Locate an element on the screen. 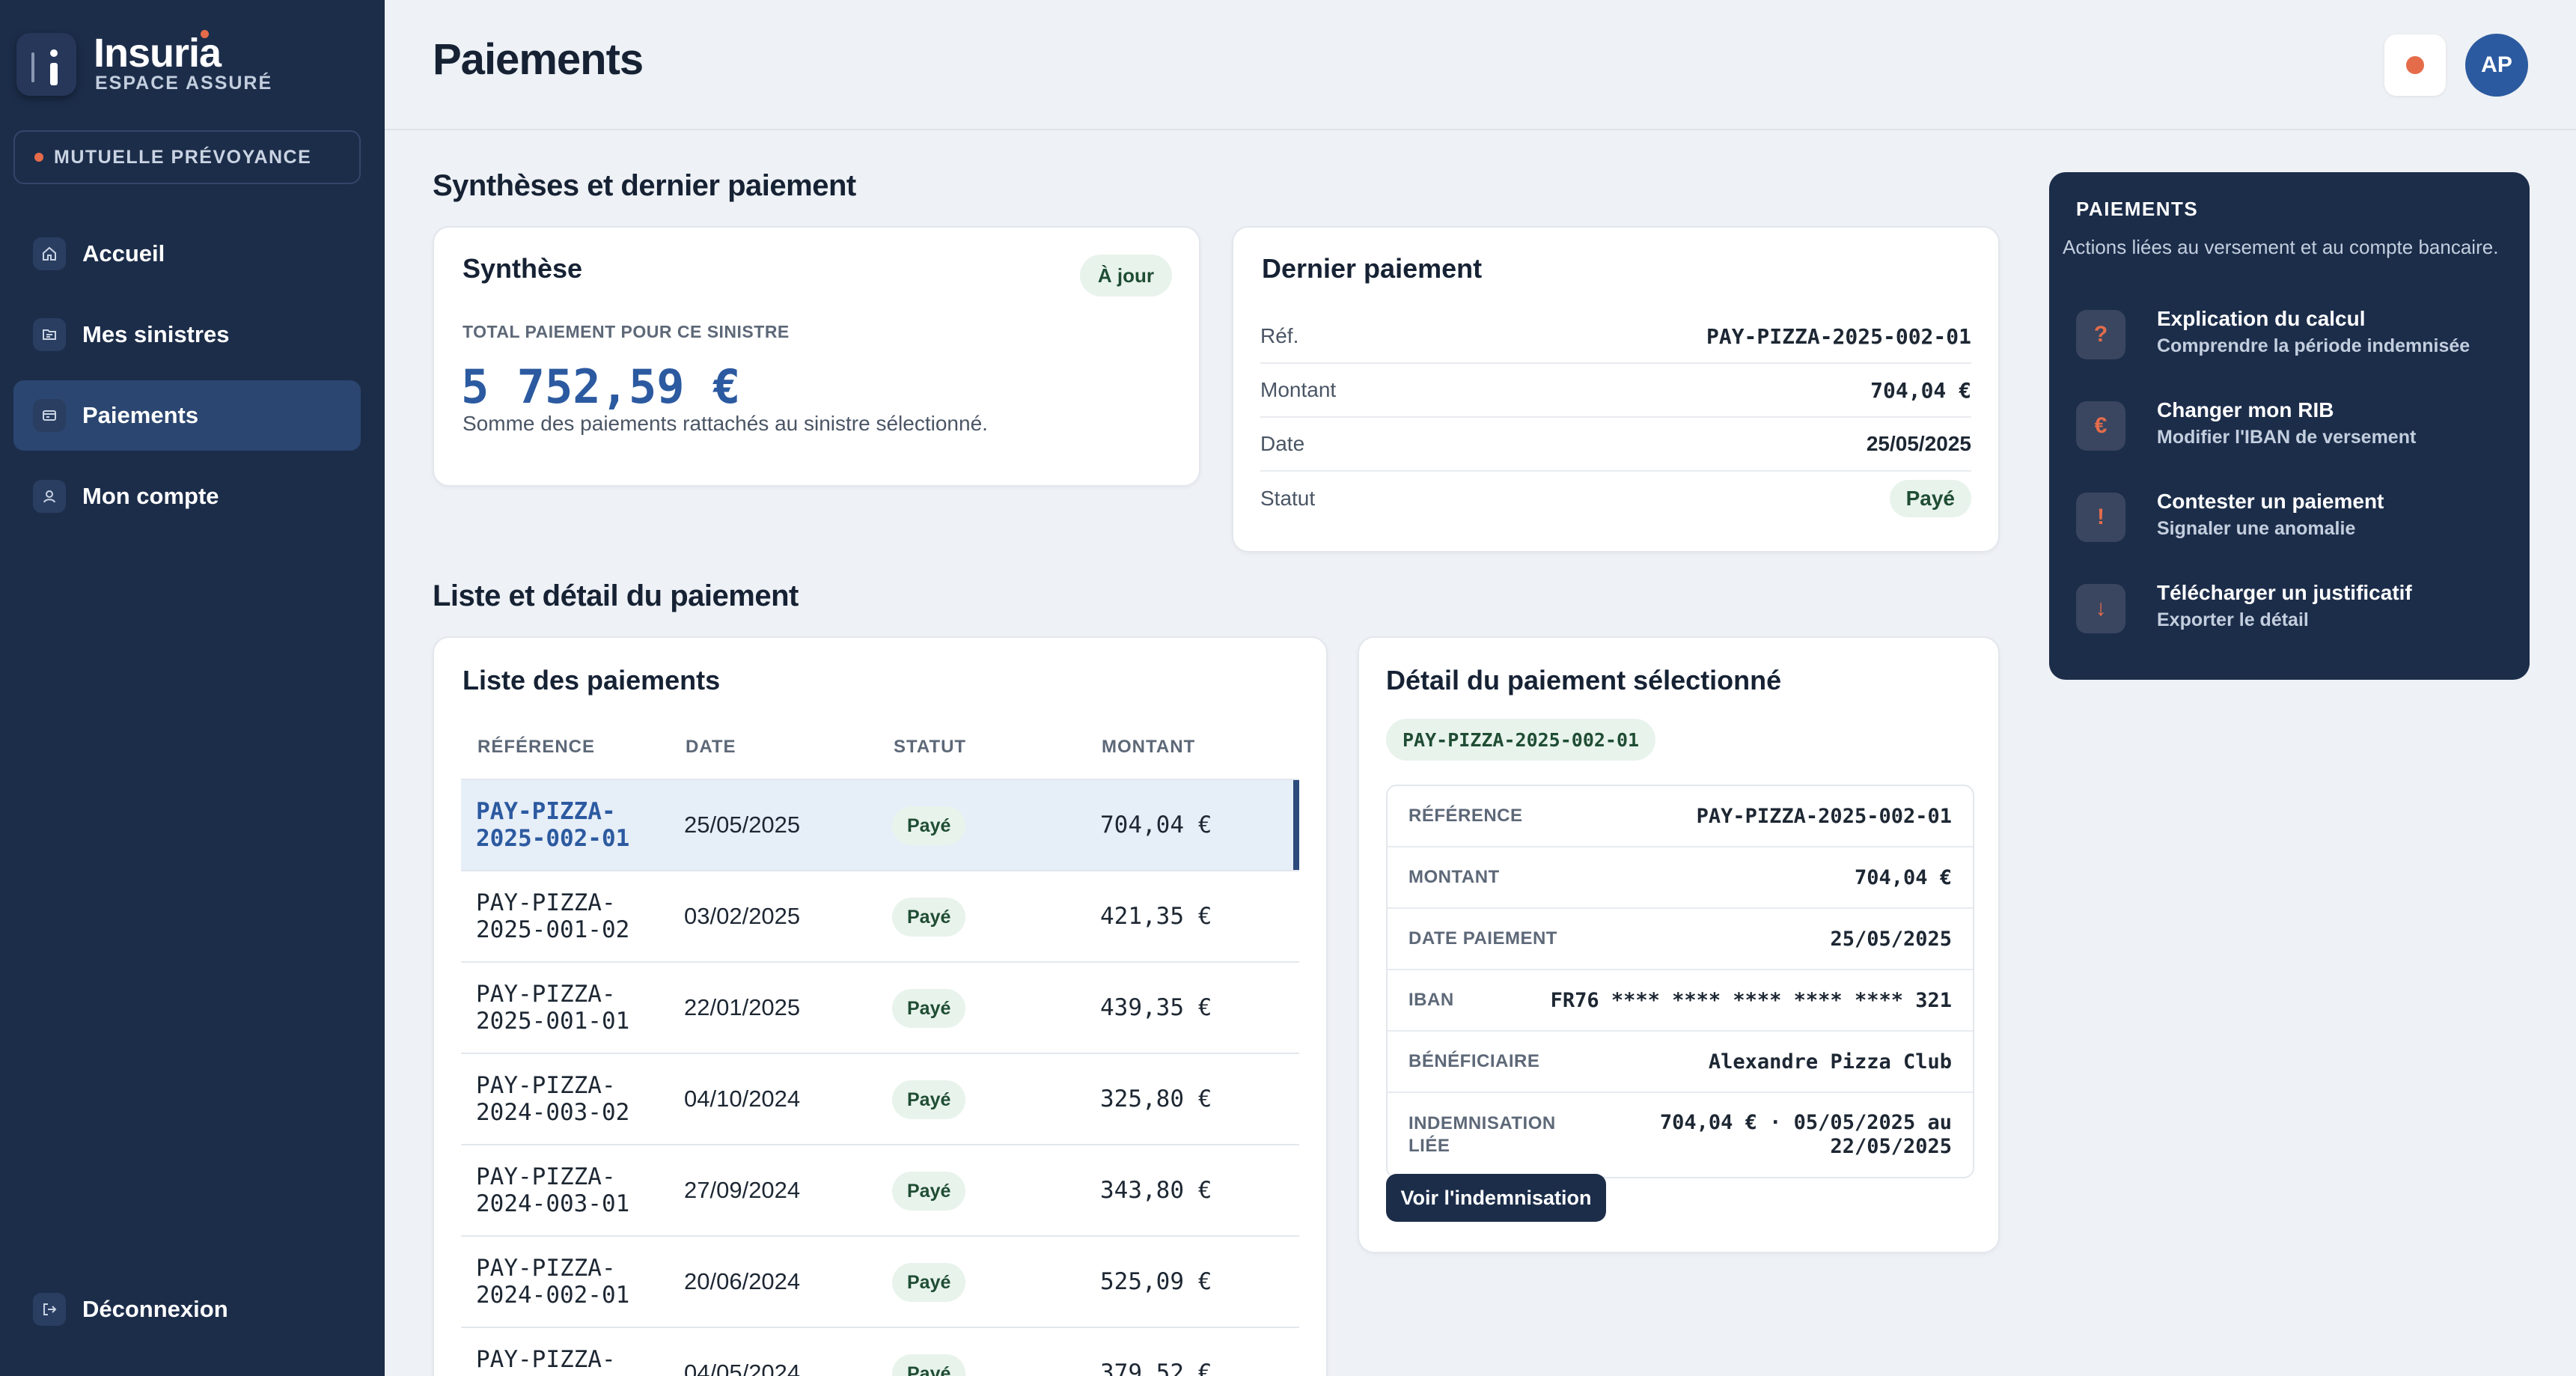 The image size is (2576, 1376). payment-ref-badge: PAY-PIZZA-2025-002-01 is located at coordinates (1521, 740).